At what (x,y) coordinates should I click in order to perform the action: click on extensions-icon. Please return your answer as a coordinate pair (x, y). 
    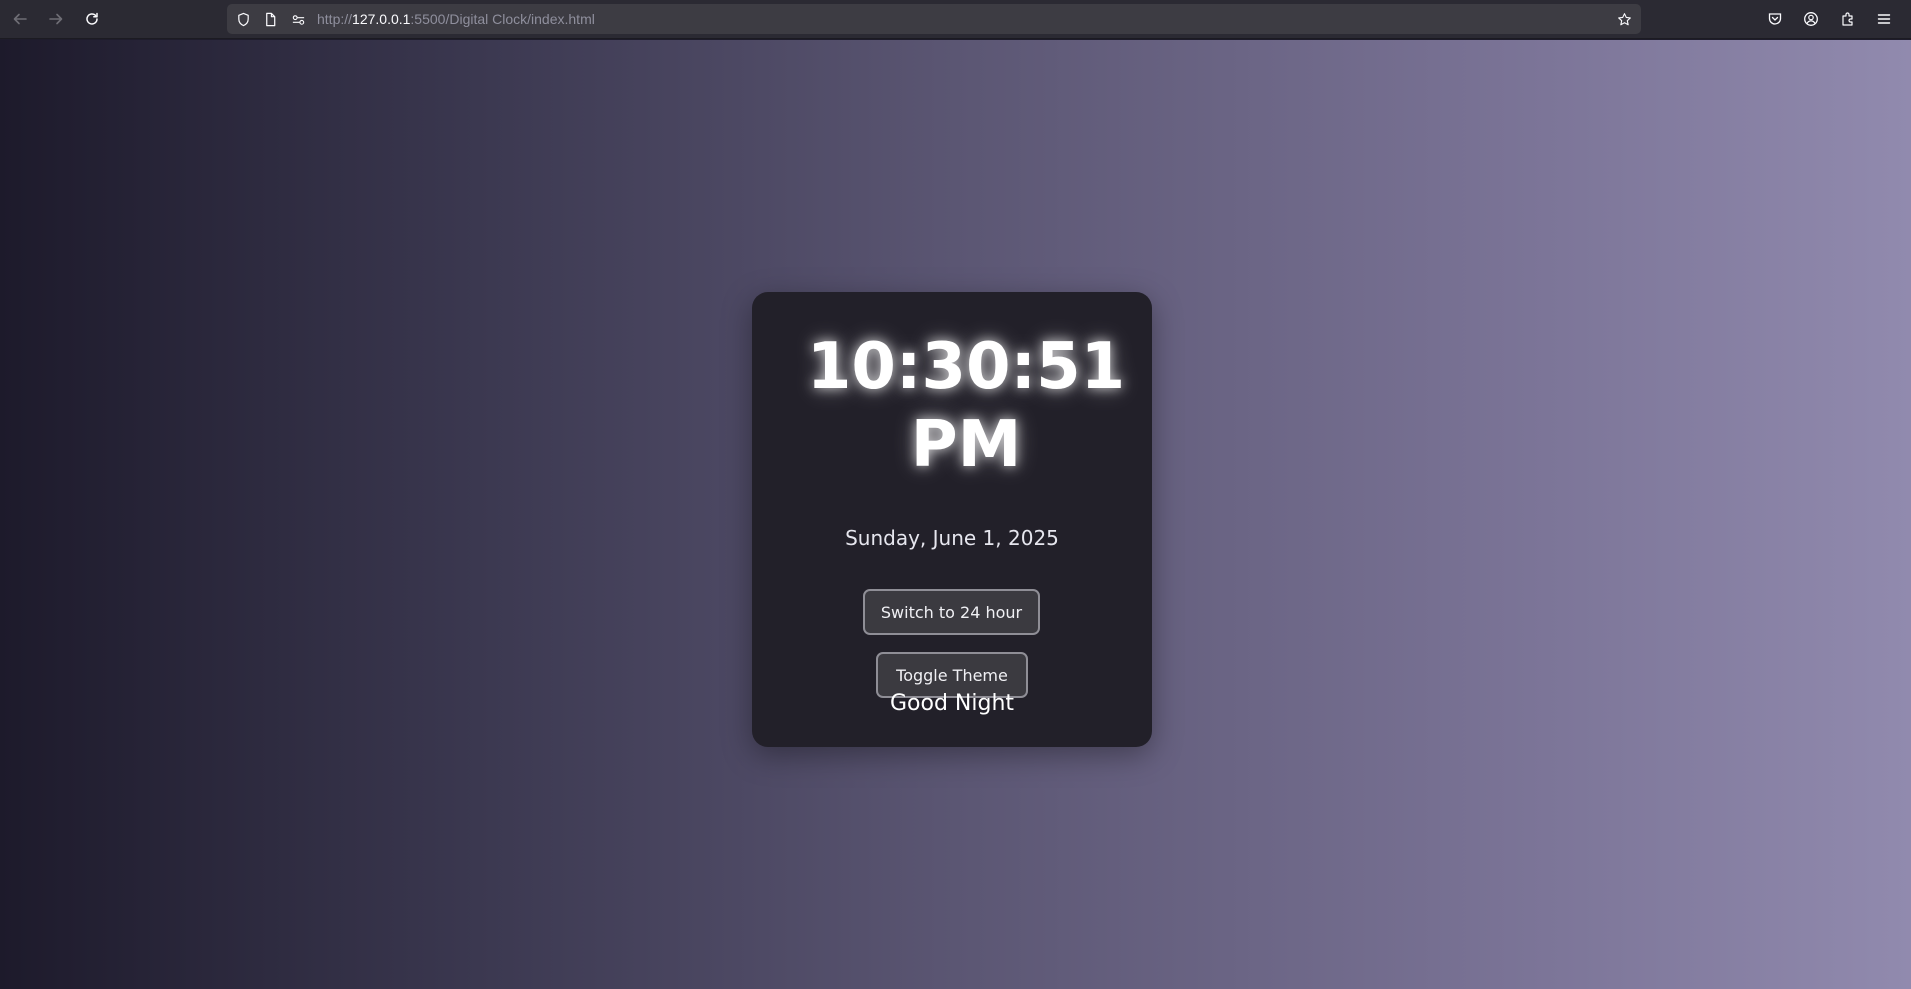
    Looking at the image, I should click on (1848, 19).